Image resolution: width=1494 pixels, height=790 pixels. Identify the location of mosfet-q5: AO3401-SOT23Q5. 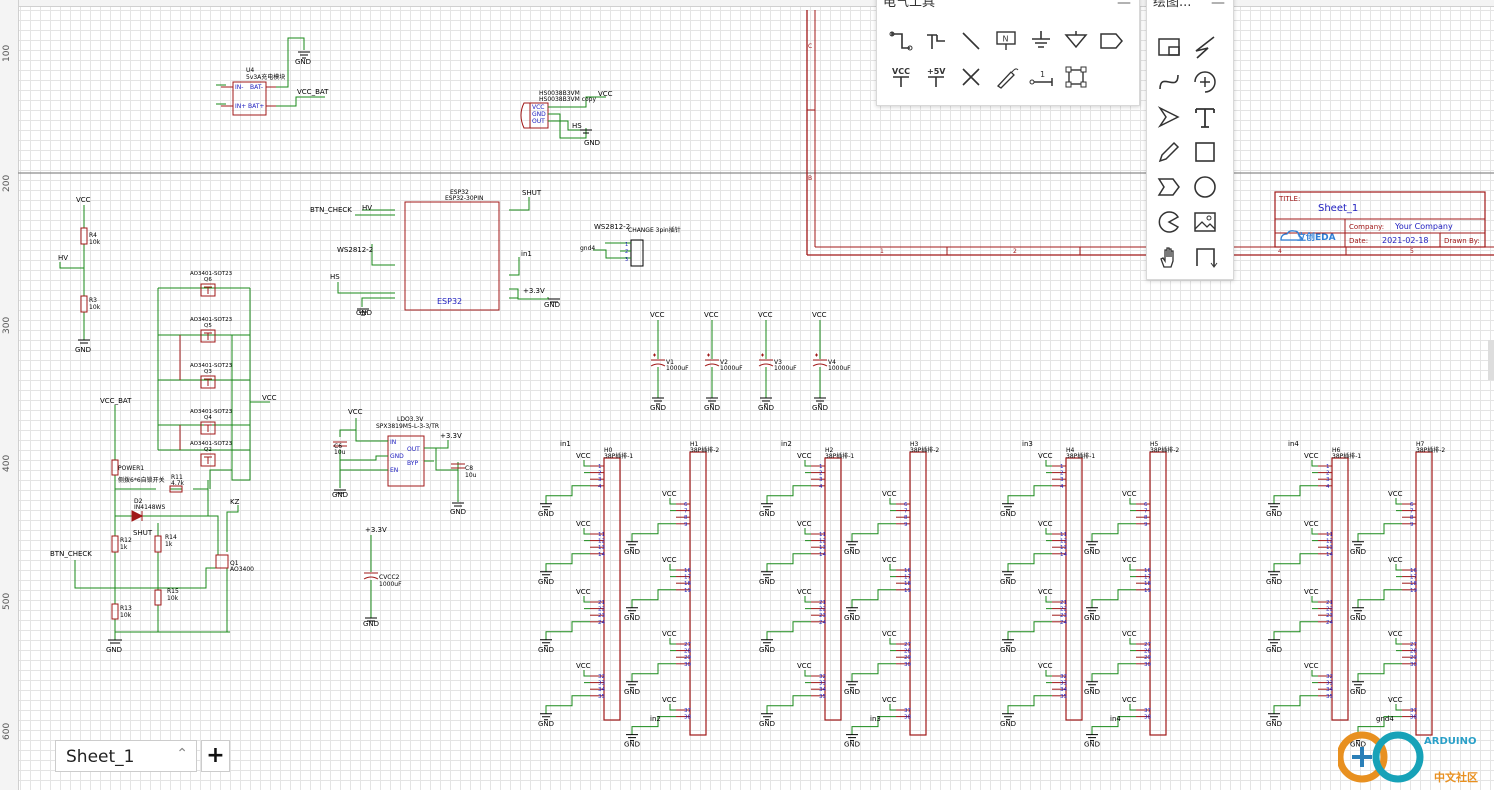
(211, 330).